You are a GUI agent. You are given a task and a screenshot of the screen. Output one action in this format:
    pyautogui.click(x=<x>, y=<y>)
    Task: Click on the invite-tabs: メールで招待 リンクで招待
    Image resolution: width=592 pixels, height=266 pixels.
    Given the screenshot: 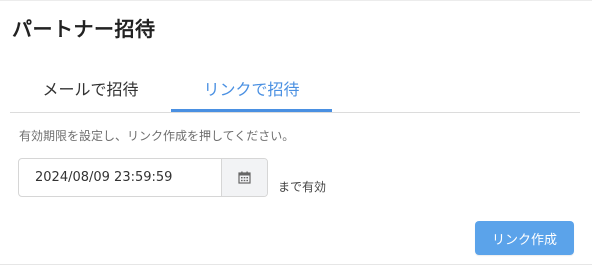 What is the action you would take?
    pyautogui.click(x=295, y=92)
    